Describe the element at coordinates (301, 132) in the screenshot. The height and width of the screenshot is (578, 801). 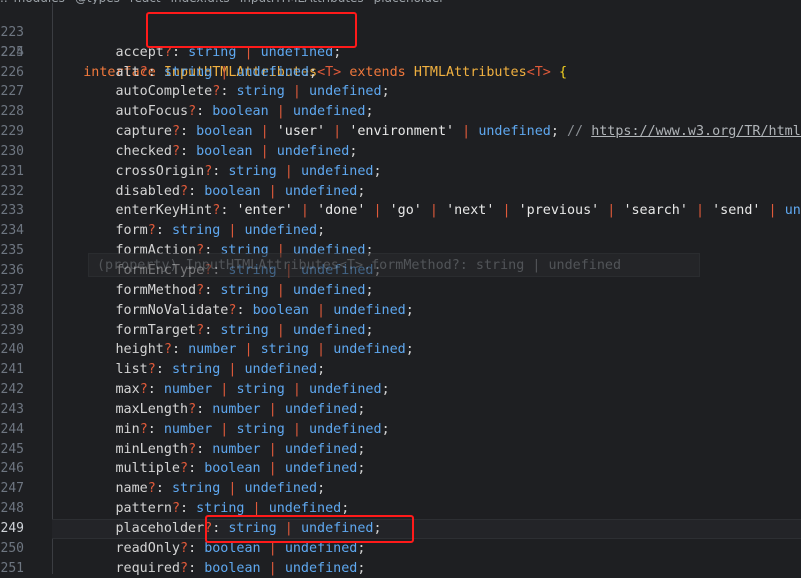
I see `string-literal: 'user'` at that location.